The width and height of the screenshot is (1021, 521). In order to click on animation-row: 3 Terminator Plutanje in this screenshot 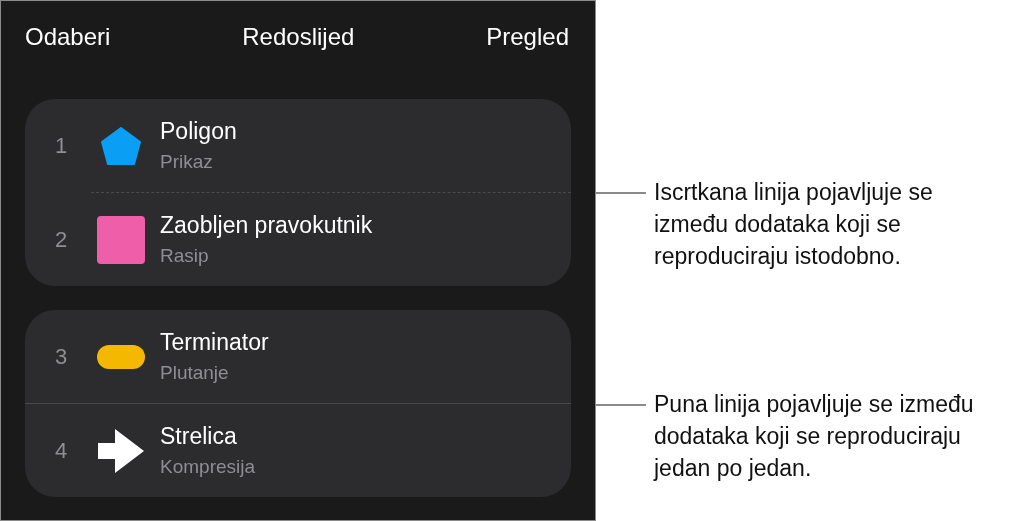, I will do `click(298, 356)`.